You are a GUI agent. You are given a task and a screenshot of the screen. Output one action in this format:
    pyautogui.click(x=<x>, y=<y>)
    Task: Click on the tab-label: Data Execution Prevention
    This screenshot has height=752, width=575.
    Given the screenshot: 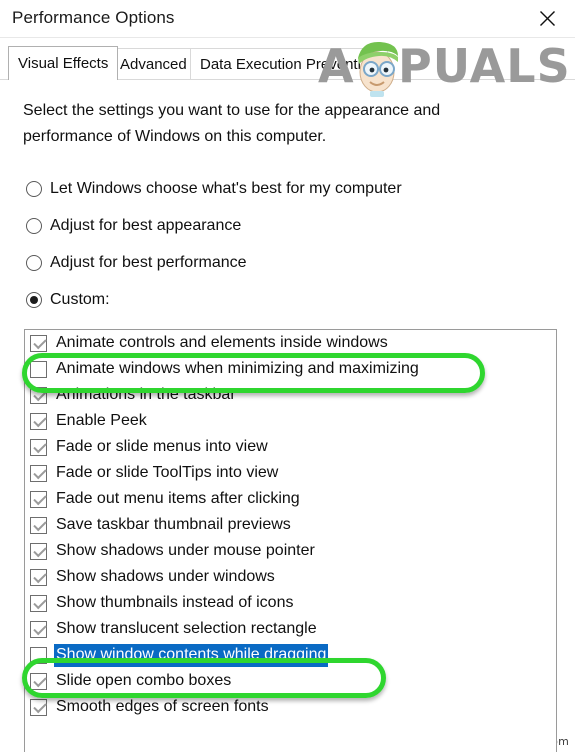 What is the action you would take?
    pyautogui.click(x=289, y=64)
    